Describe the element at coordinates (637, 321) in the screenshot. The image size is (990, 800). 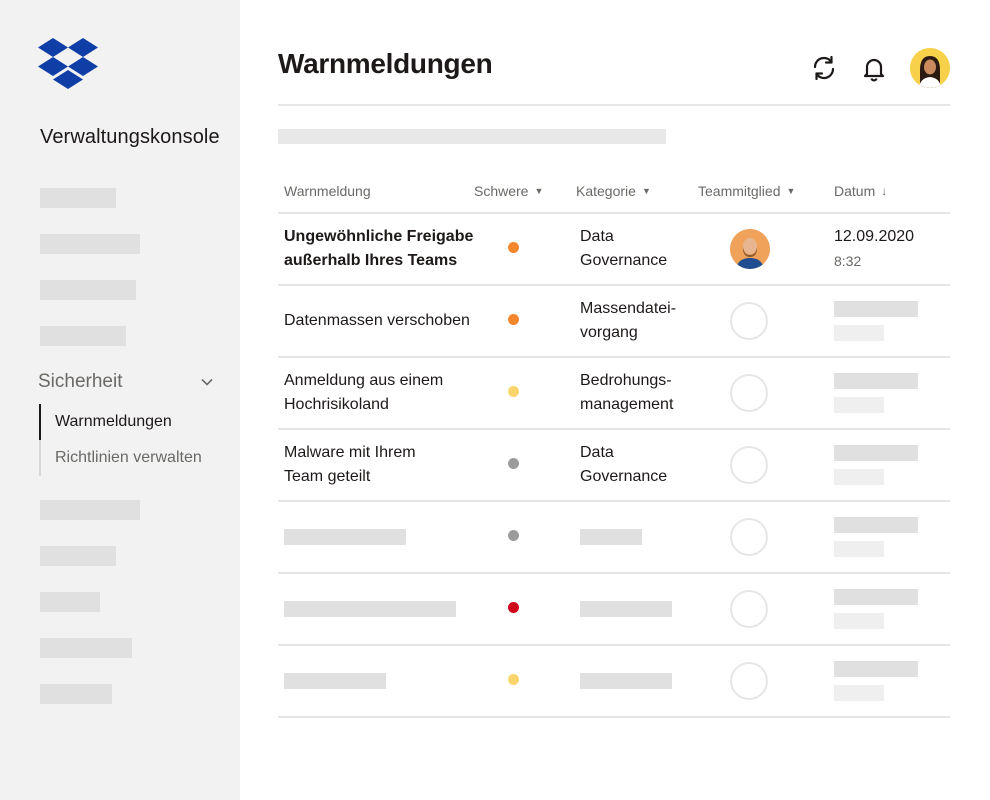
I see `category-cell: Massendatei-vorgang` at that location.